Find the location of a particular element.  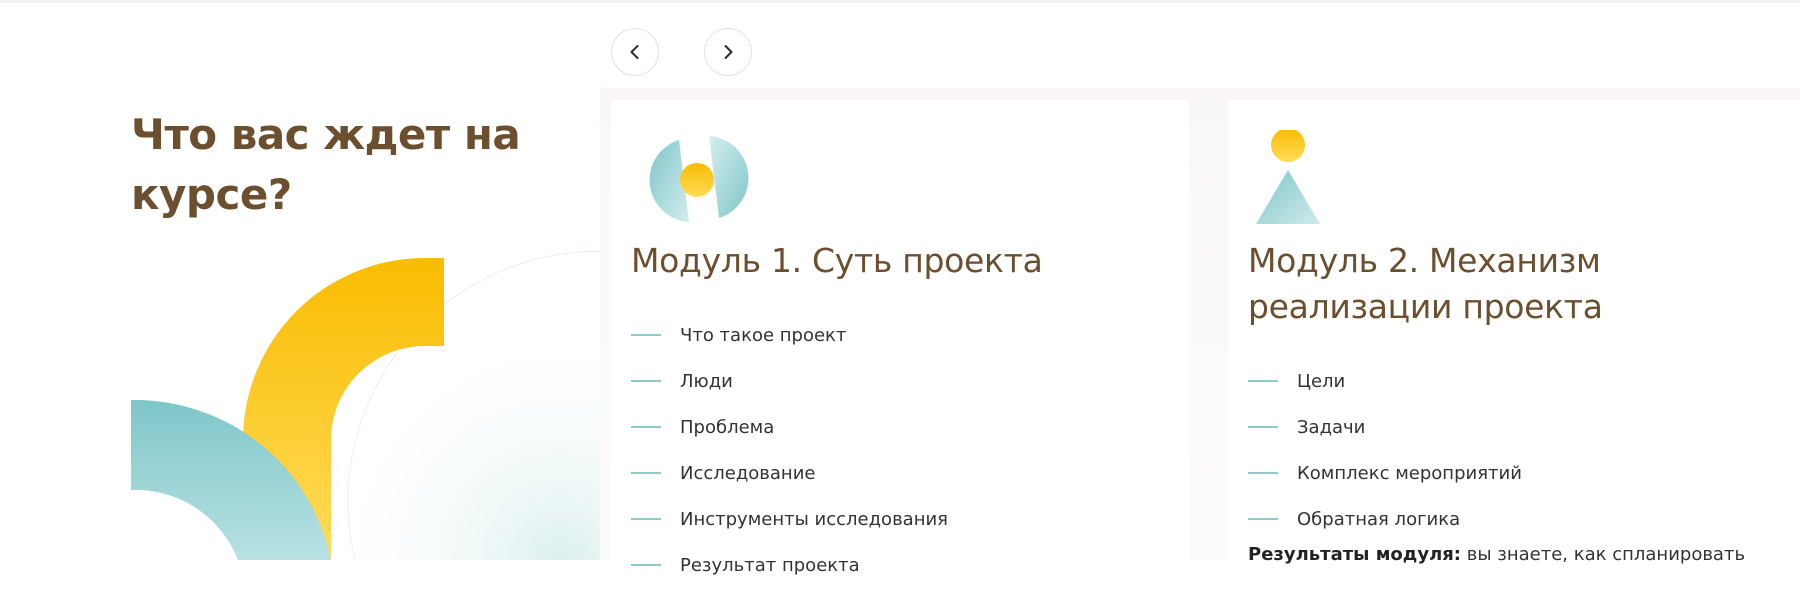

carousel-next-button is located at coordinates (728, 52).